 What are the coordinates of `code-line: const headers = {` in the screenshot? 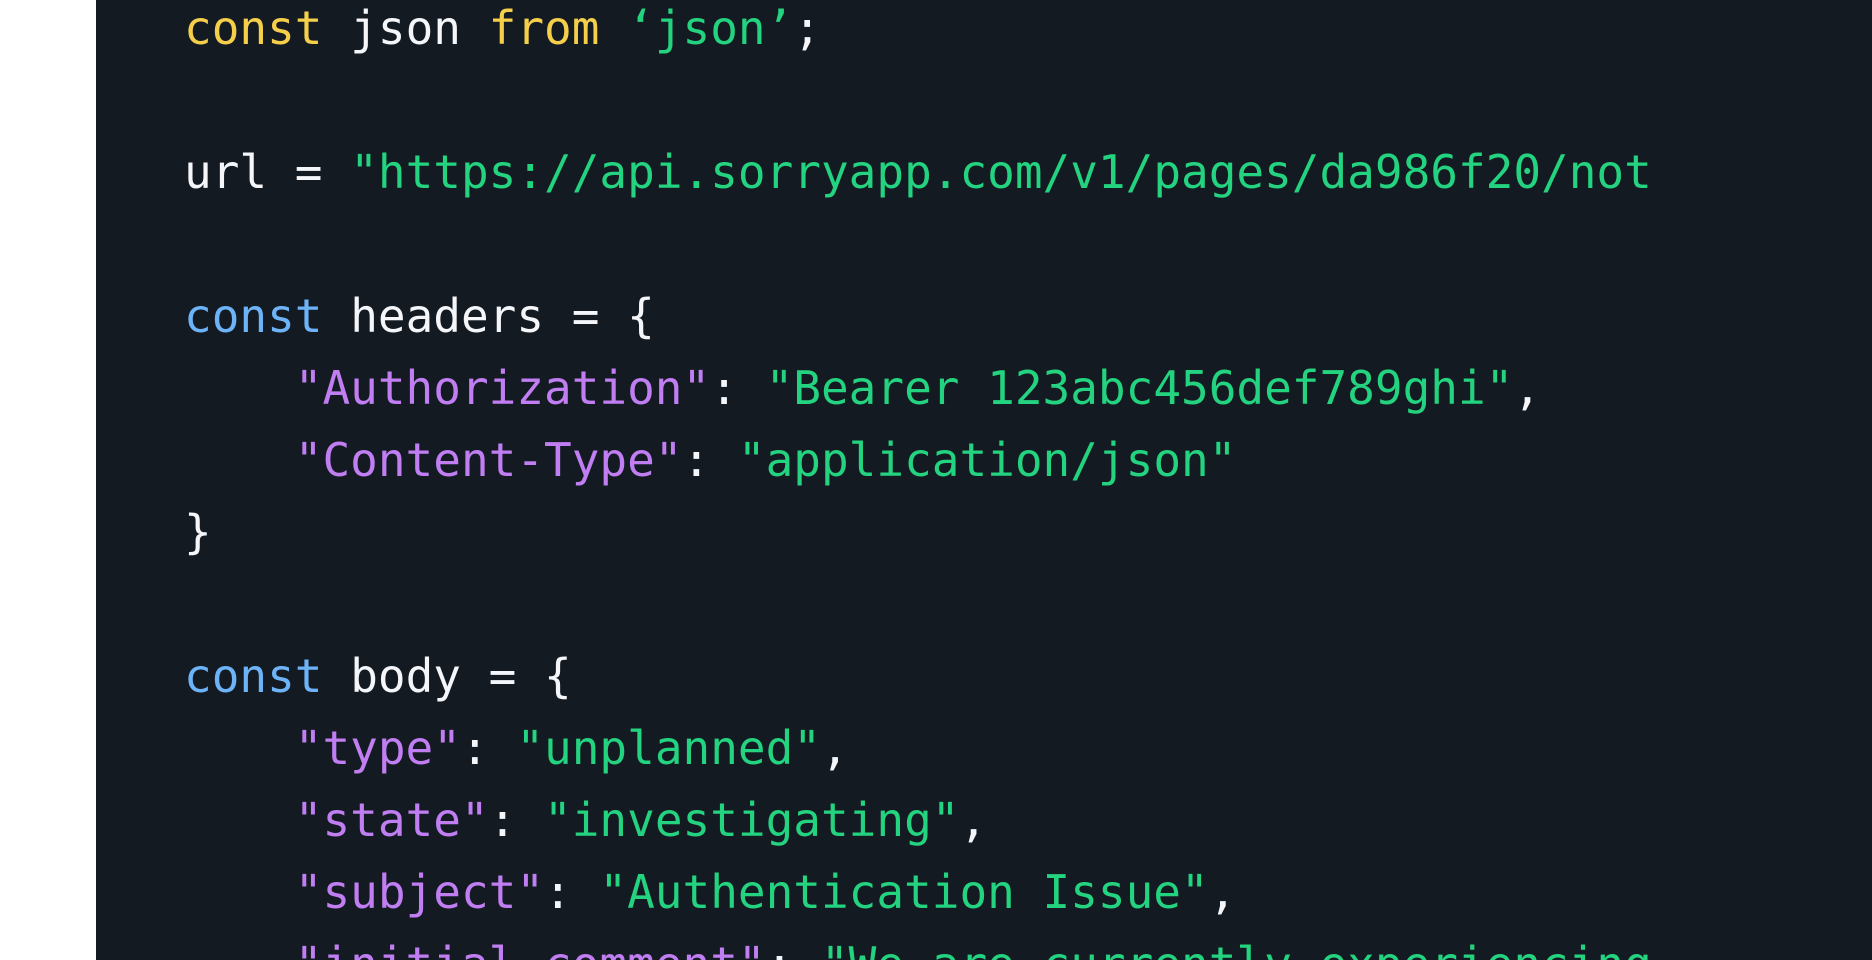 It's located at (984, 316).